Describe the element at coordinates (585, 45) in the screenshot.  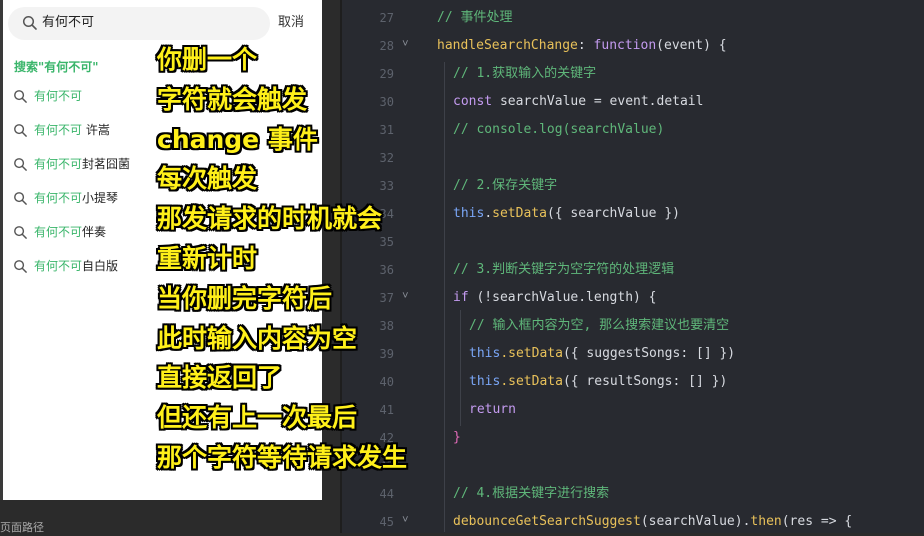
I see `code-text: :` at that location.